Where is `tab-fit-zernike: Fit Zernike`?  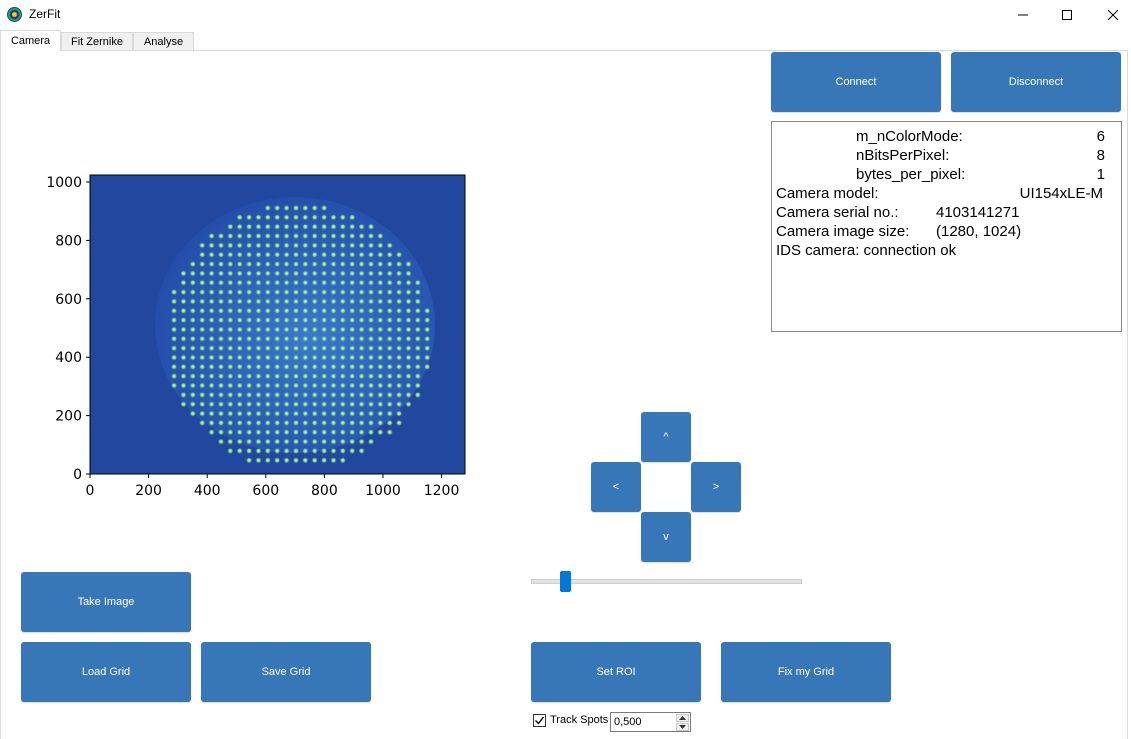 tab-fit-zernike: Fit Zernike is located at coordinates (97, 41).